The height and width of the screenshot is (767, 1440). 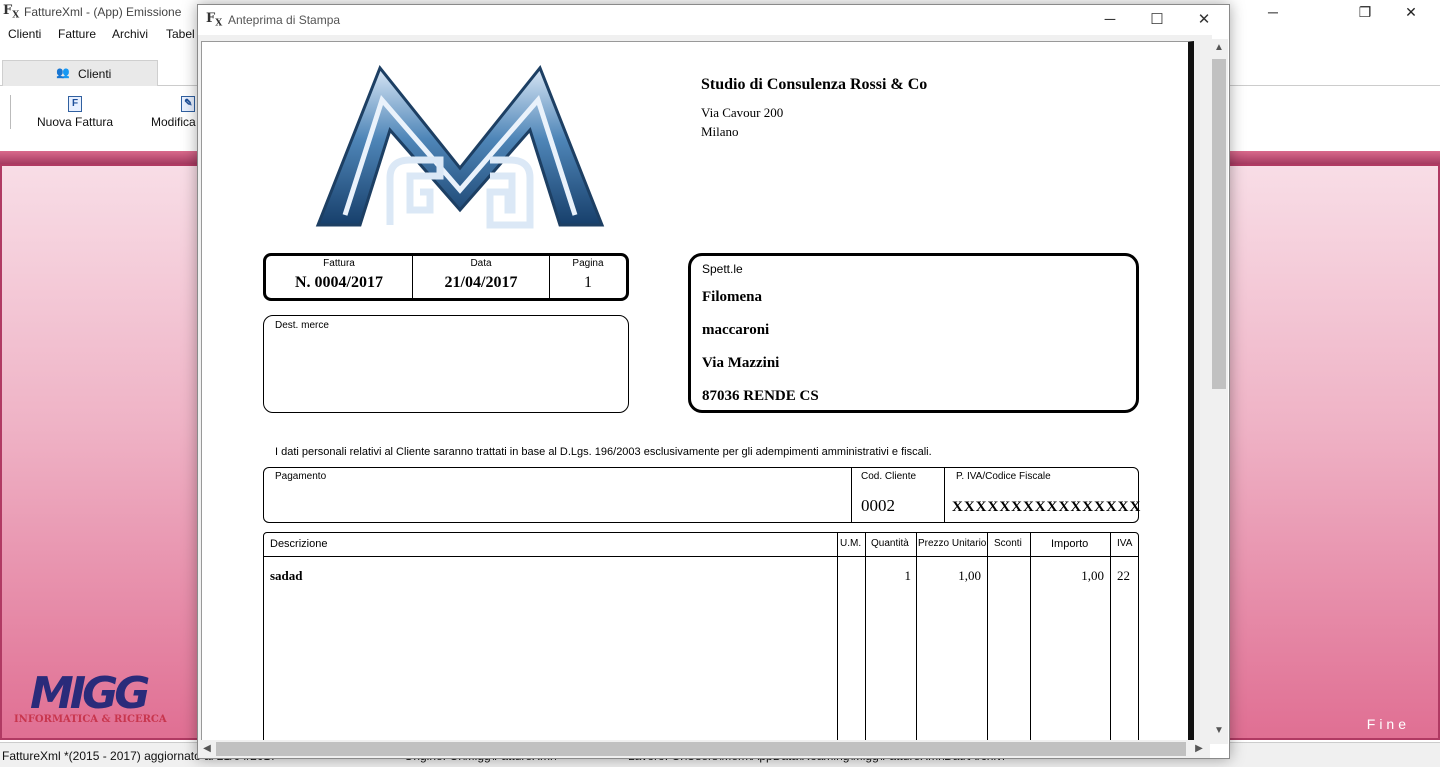 What do you see at coordinates (741, 363) in the screenshot?
I see `recipient-line3: Via Mazzini` at bounding box center [741, 363].